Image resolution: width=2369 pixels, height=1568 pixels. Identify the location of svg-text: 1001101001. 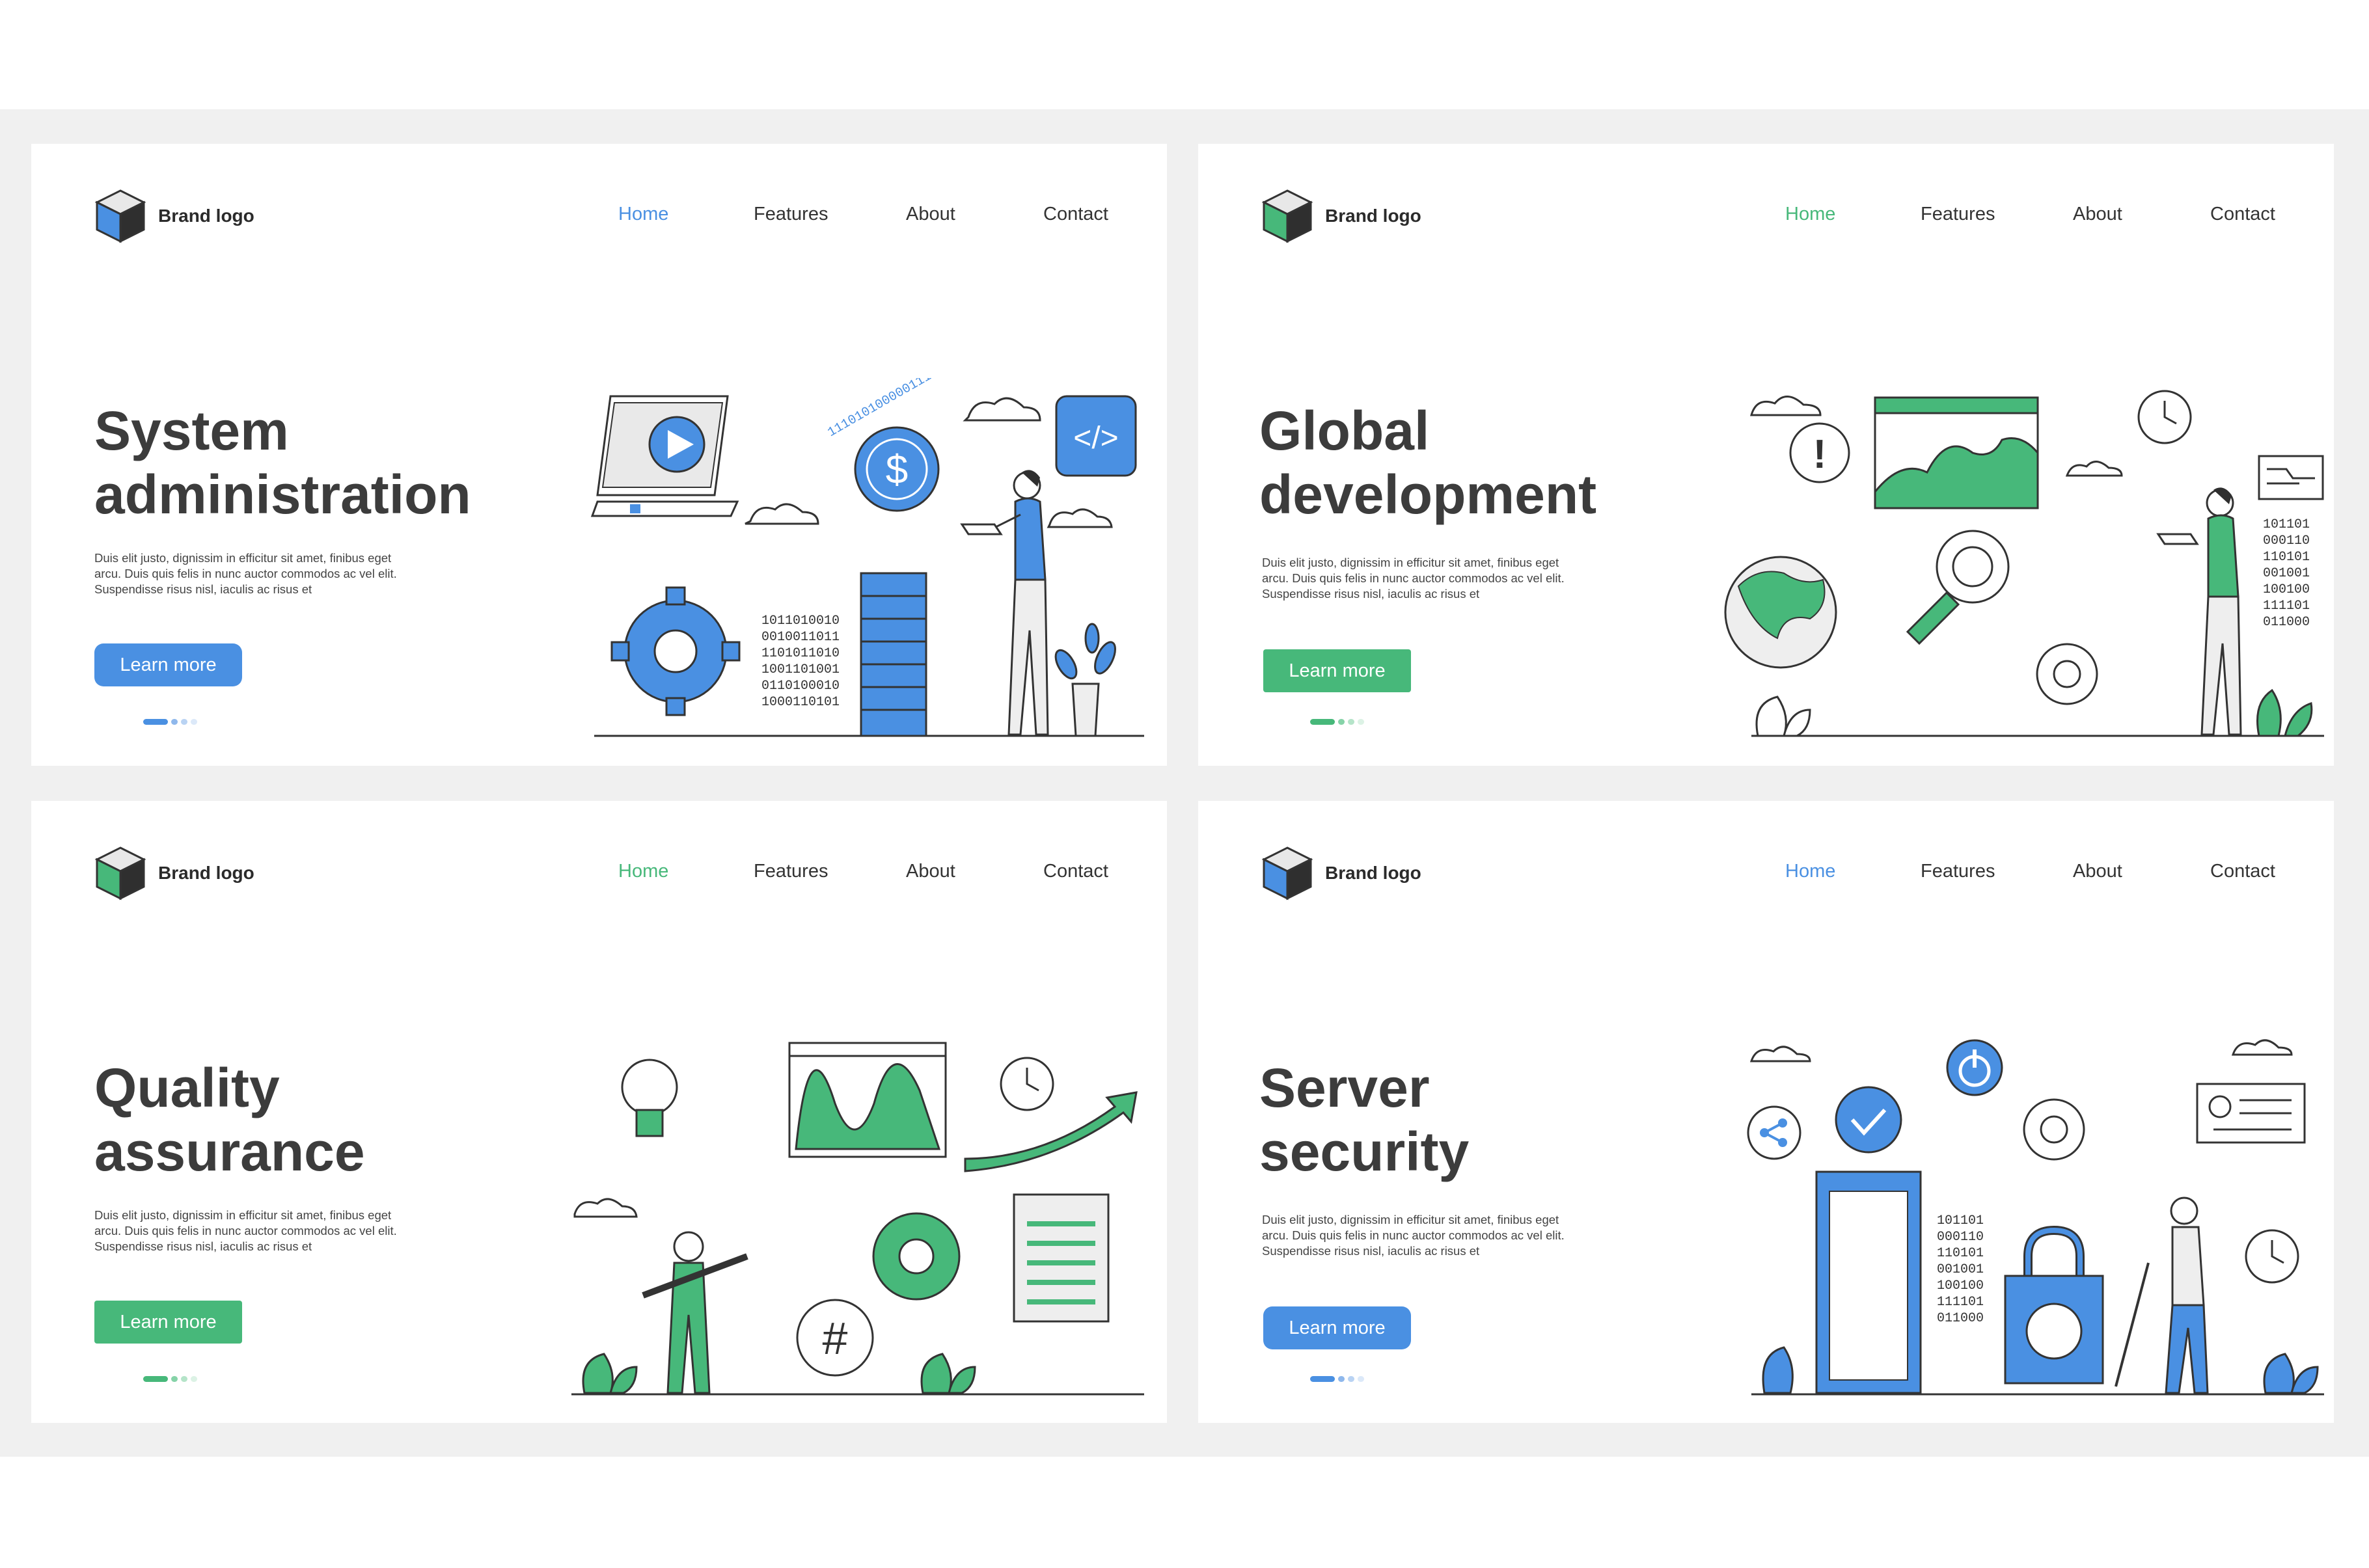
(801, 669).